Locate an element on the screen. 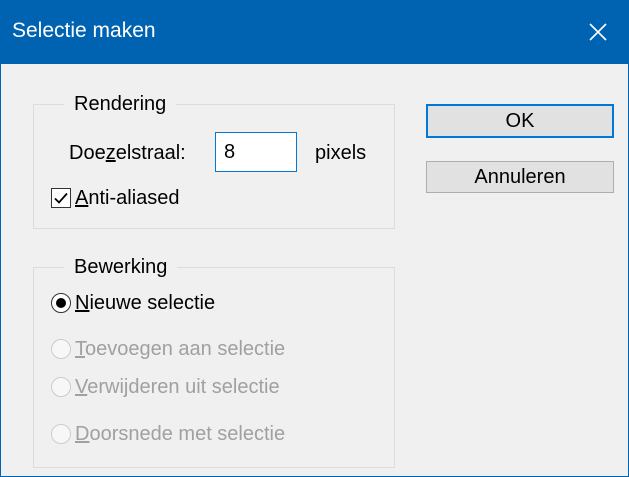  close-icon is located at coordinates (598, 32).